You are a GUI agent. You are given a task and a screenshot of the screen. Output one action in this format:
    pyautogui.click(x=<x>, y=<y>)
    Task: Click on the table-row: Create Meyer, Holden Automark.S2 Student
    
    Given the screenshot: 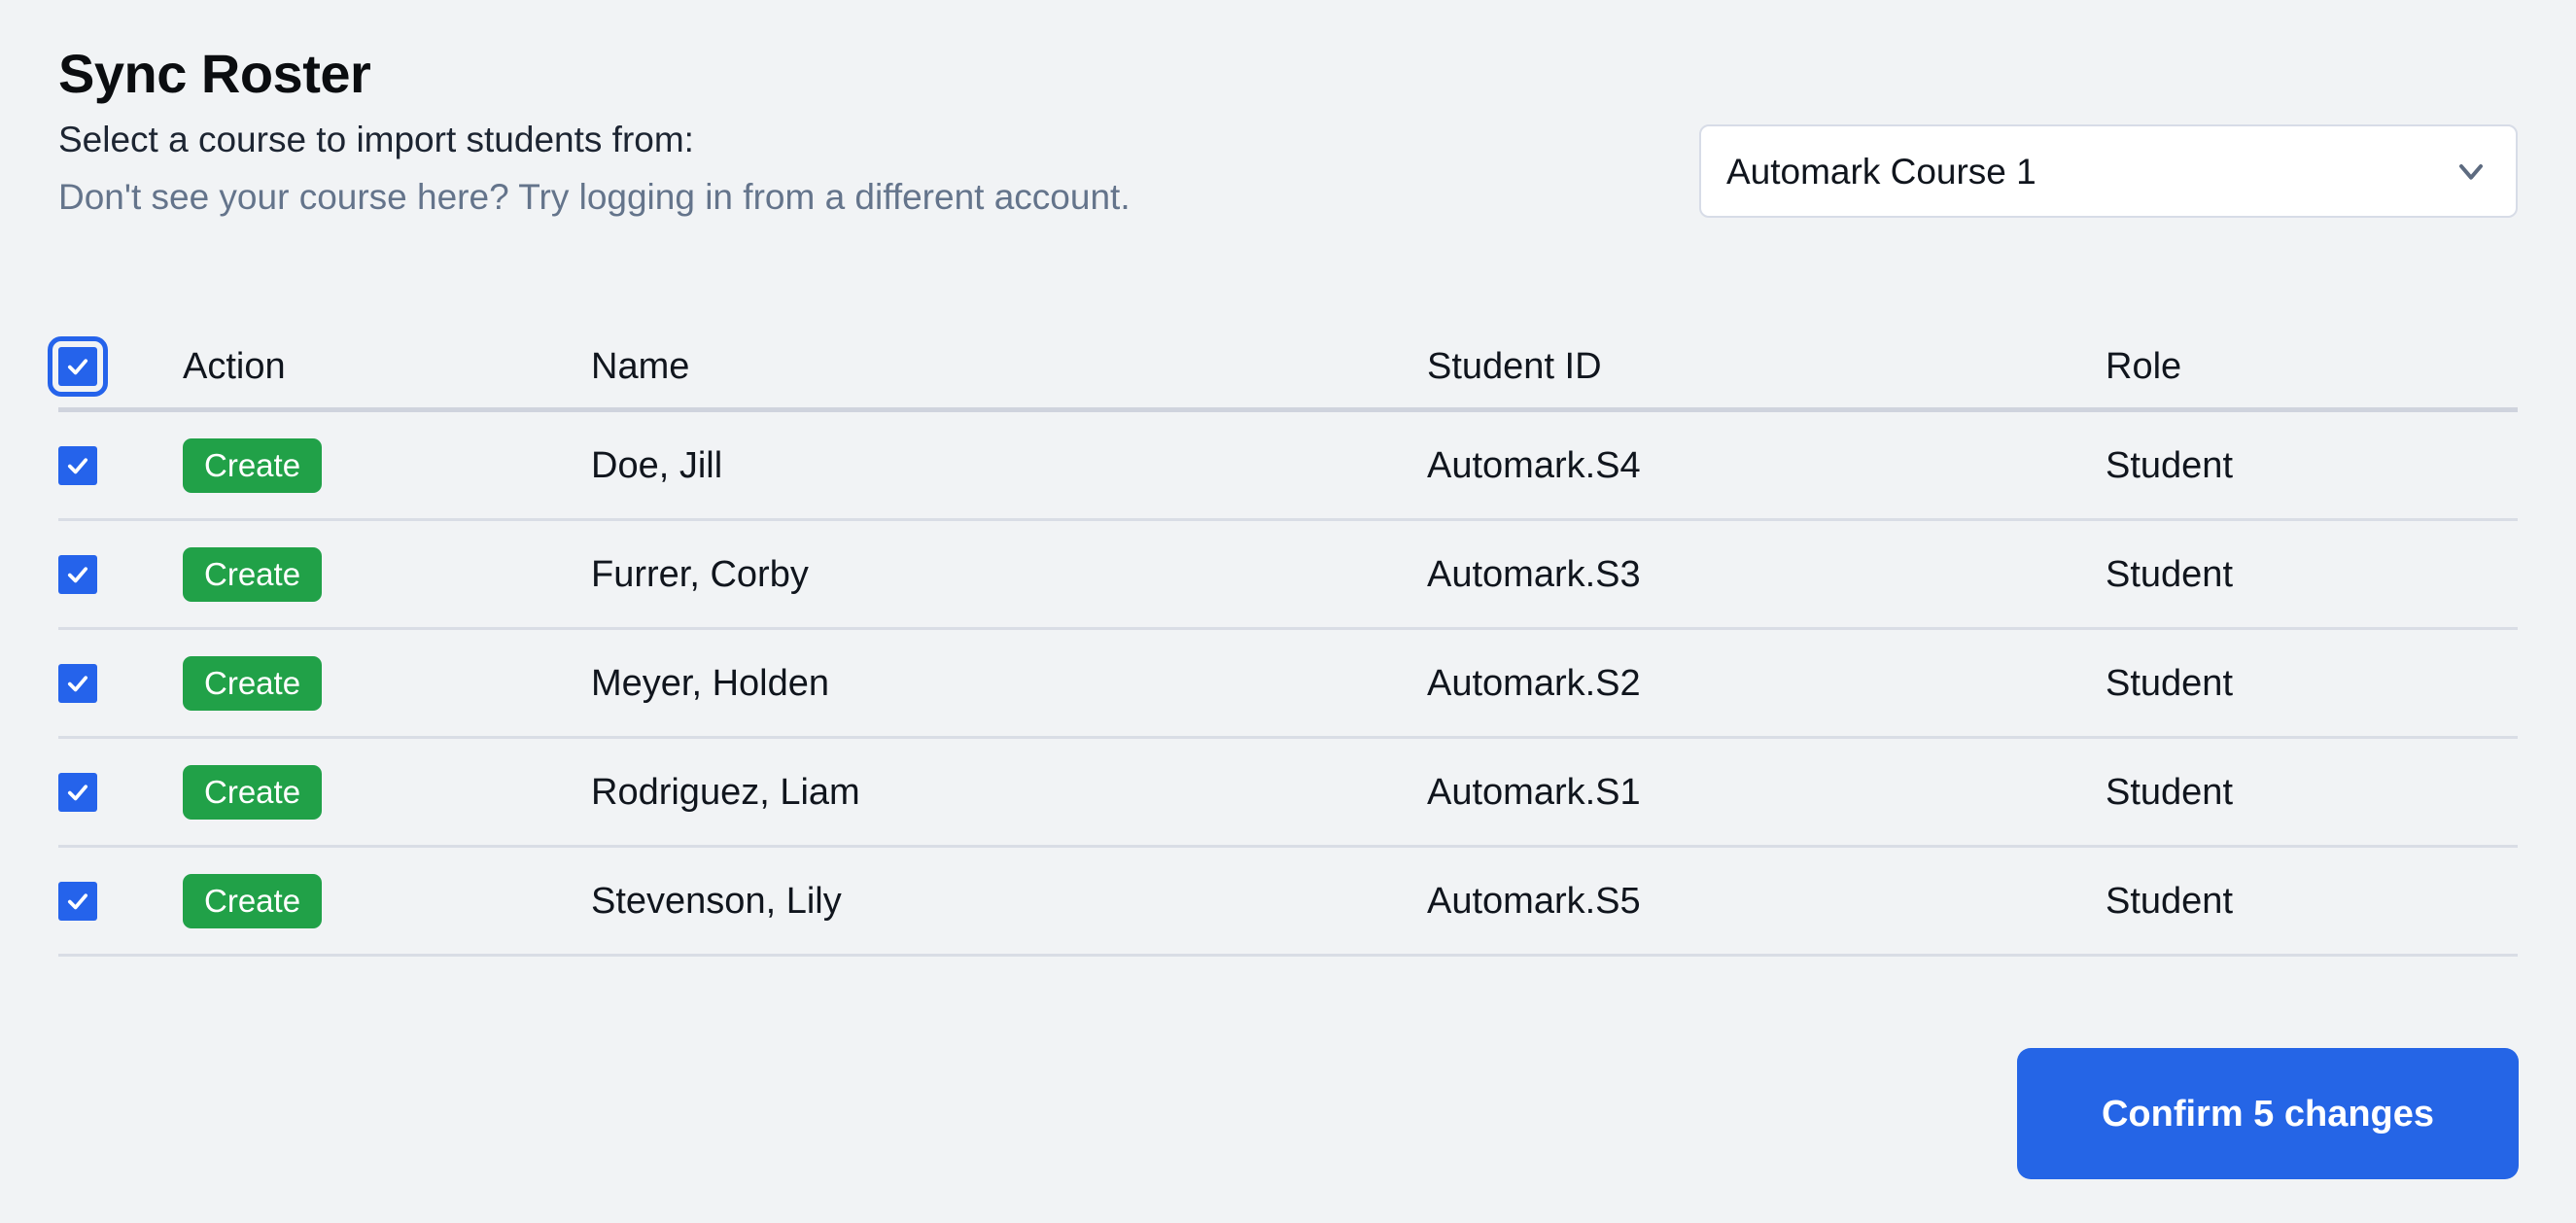 What is the action you would take?
    pyautogui.click(x=1288, y=684)
    